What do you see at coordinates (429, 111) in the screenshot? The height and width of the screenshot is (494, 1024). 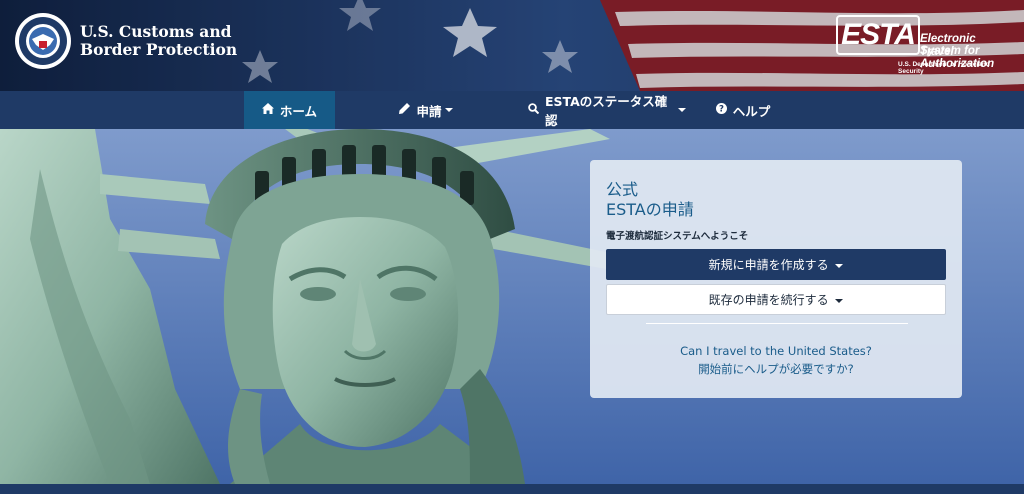 I see `nav-item-apply-label: 申請` at bounding box center [429, 111].